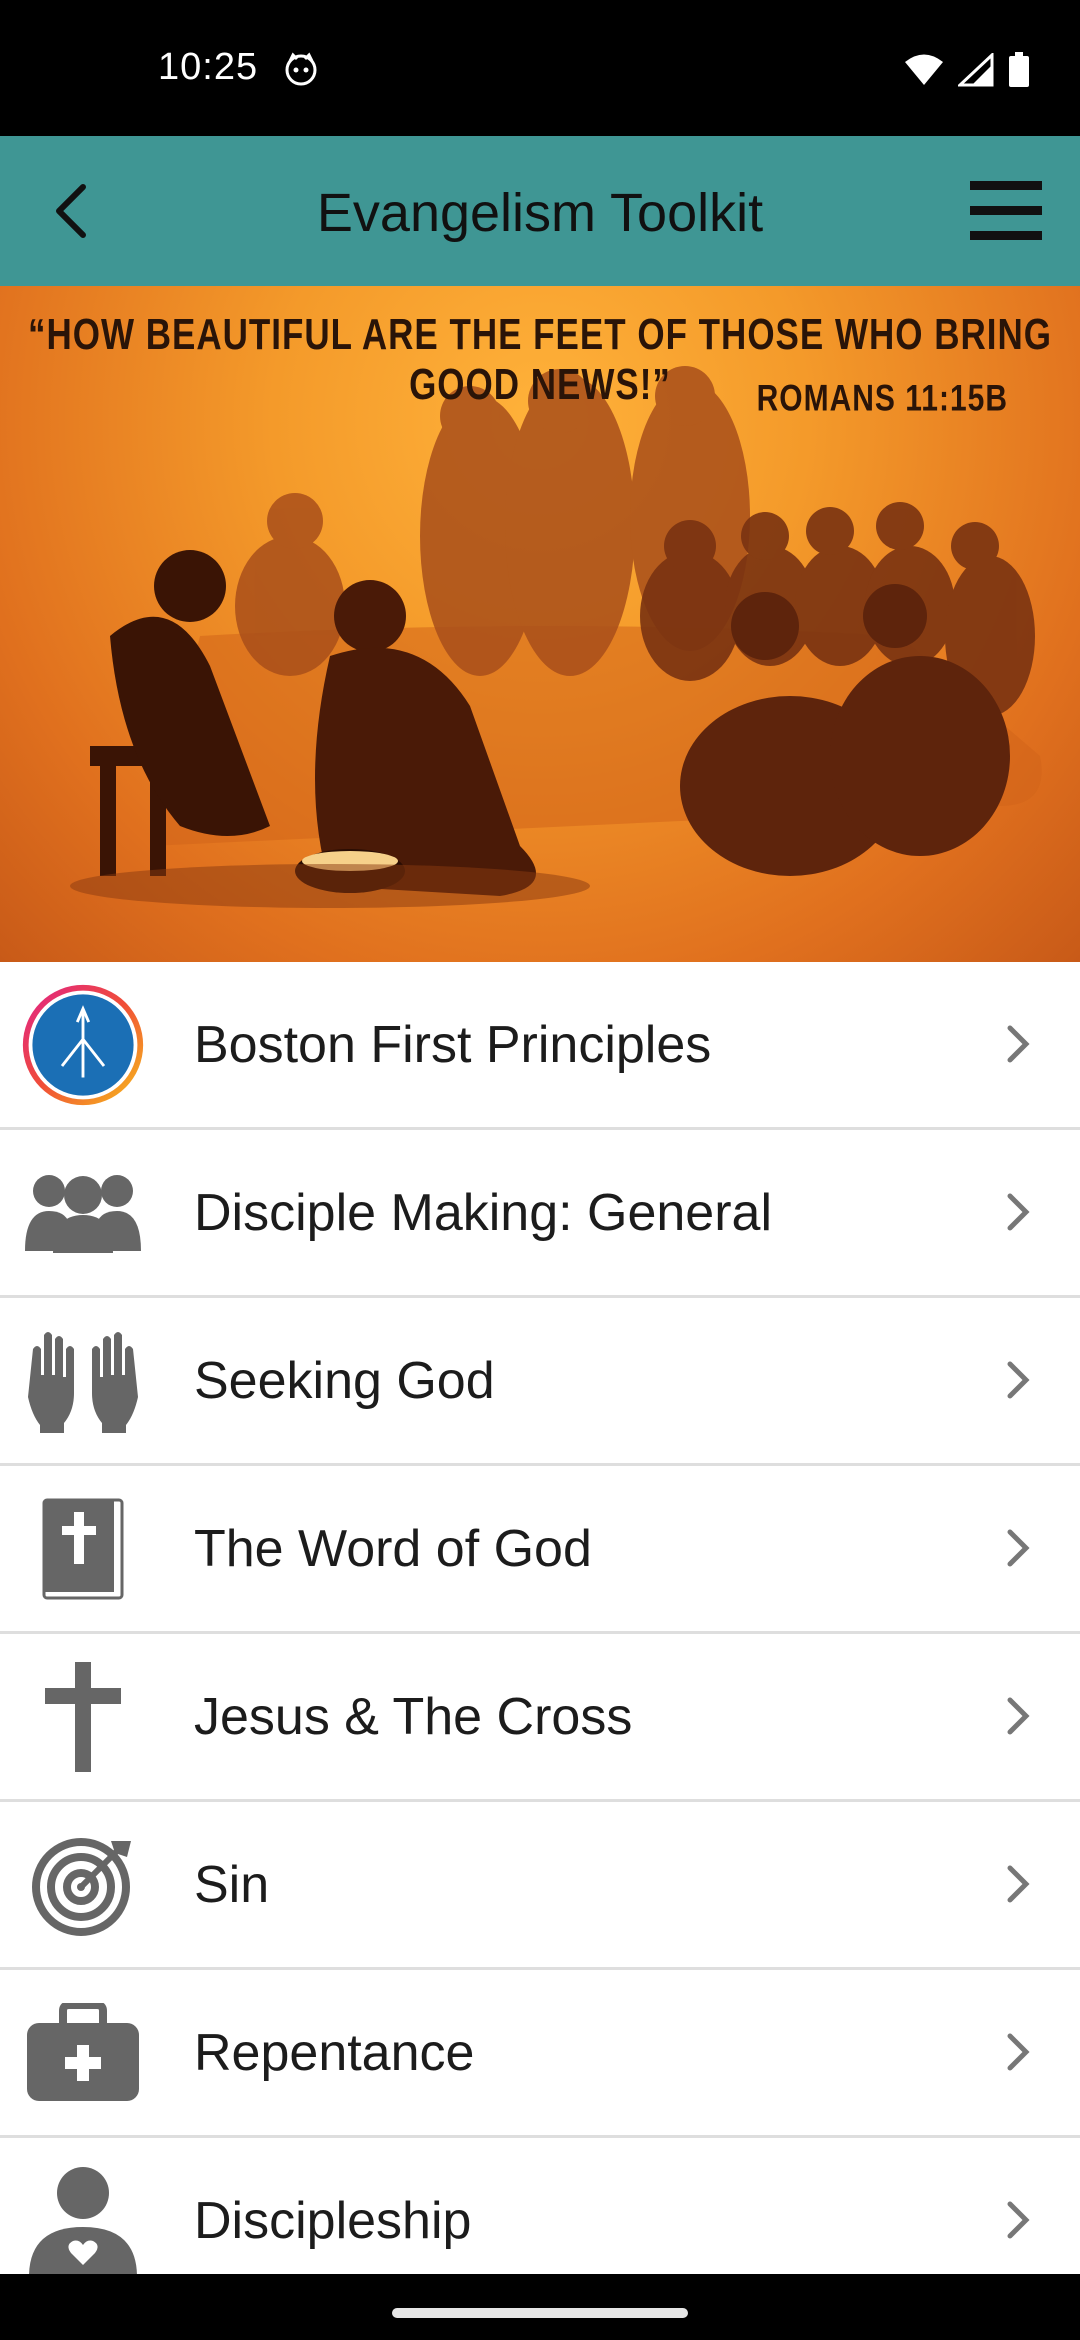  What do you see at coordinates (83, 2219) in the screenshot?
I see `person-heart-icon` at bounding box center [83, 2219].